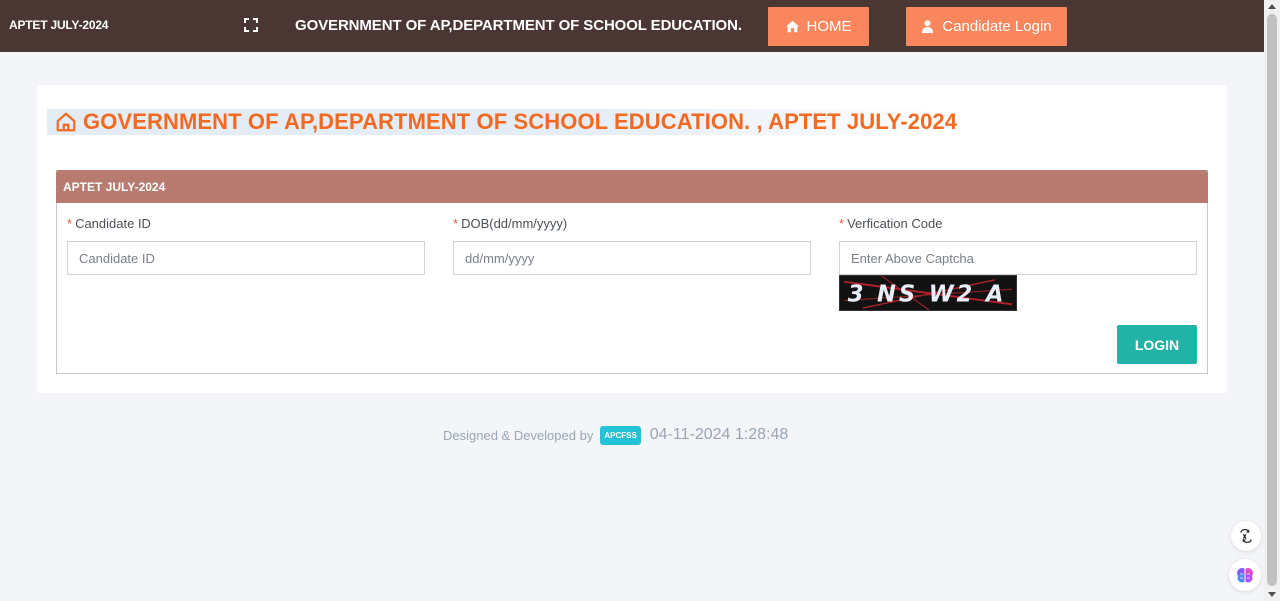 This screenshot has width=1280, height=601. What do you see at coordinates (928, 26) in the screenshot?
I see `user-icon` at bounding box center [928, 26].